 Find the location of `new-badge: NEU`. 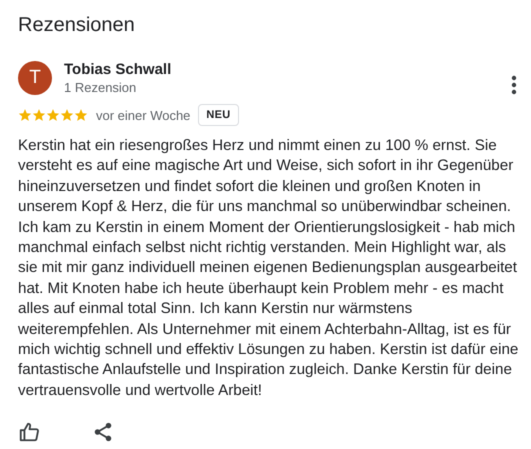

new-badge: NEU is located at coordinates (218, 115).